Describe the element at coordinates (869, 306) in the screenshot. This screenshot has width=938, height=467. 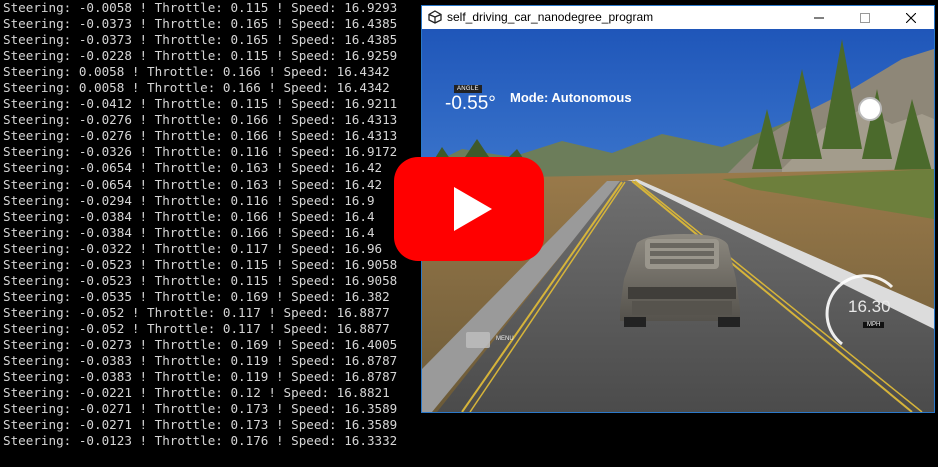
I see `speed-value: 16.30` at that location.